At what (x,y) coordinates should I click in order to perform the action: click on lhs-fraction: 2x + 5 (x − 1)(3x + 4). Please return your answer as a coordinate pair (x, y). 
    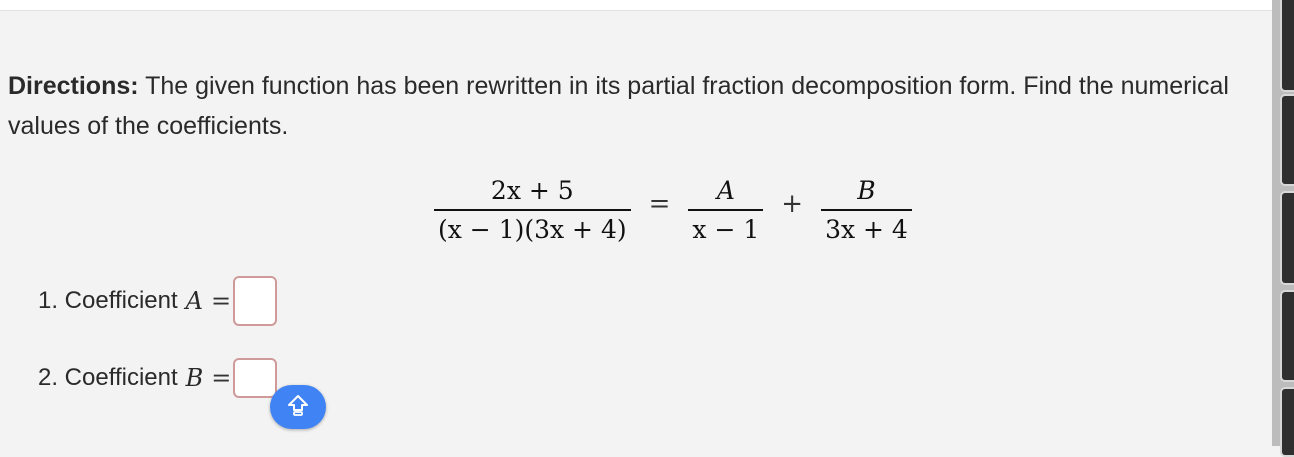
    Looking at the image, I should click on (532, 210).